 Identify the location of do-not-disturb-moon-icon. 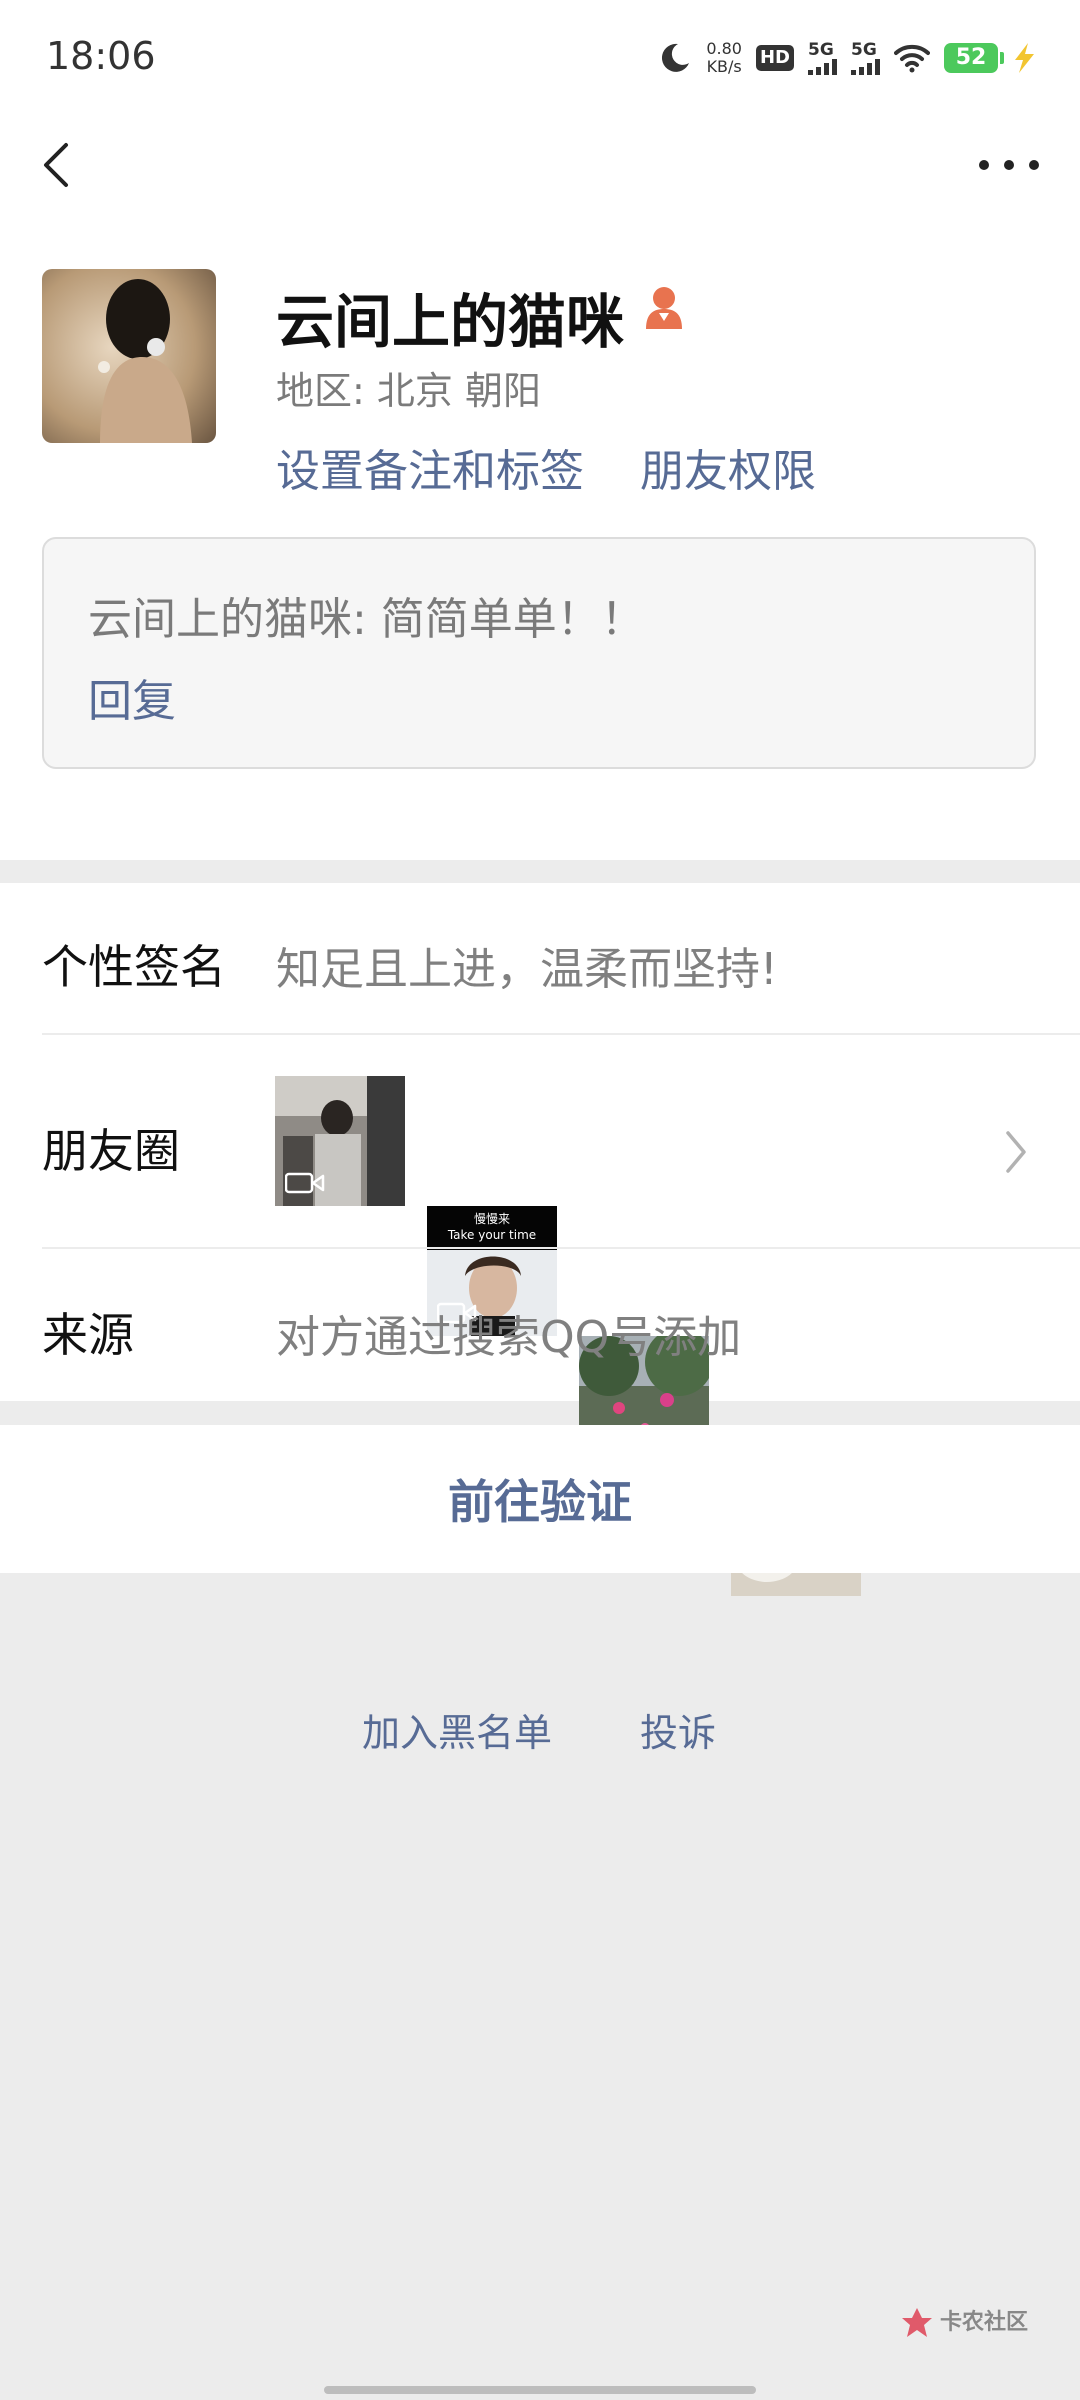
(676, 57).